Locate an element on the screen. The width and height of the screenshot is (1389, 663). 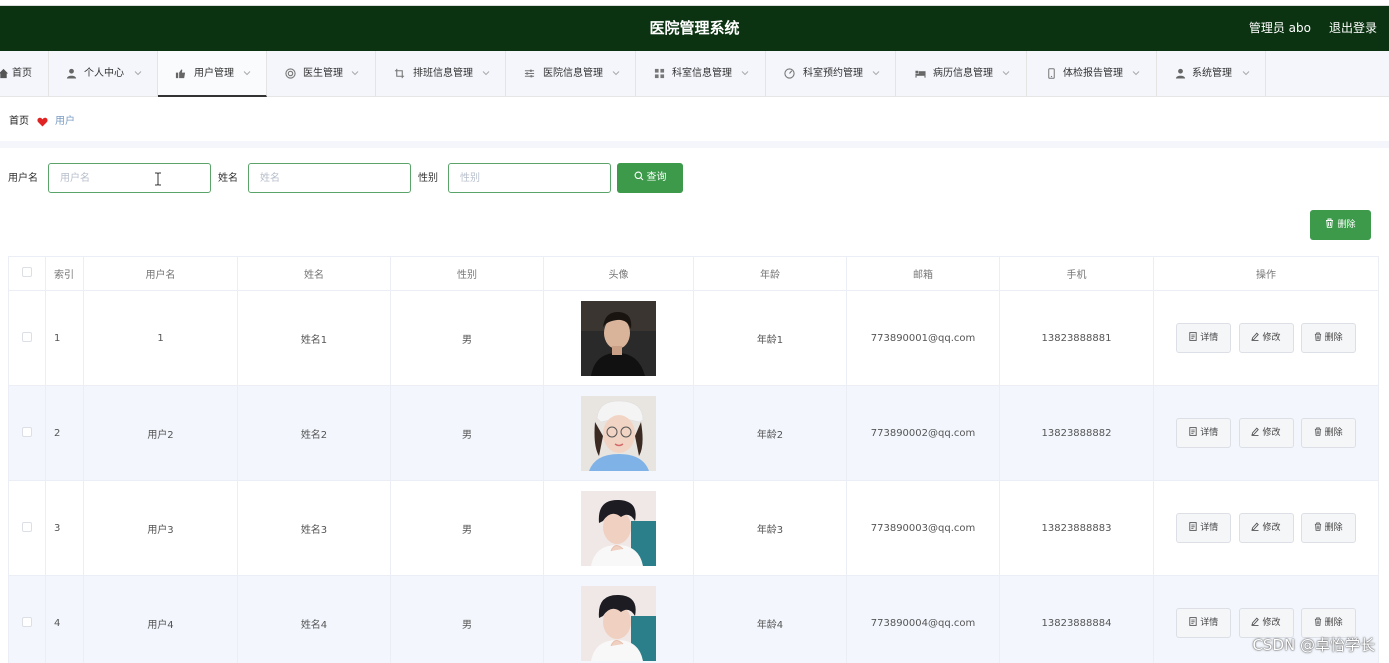
cell-age: 年龄1 is located at coordinates (770, 338).